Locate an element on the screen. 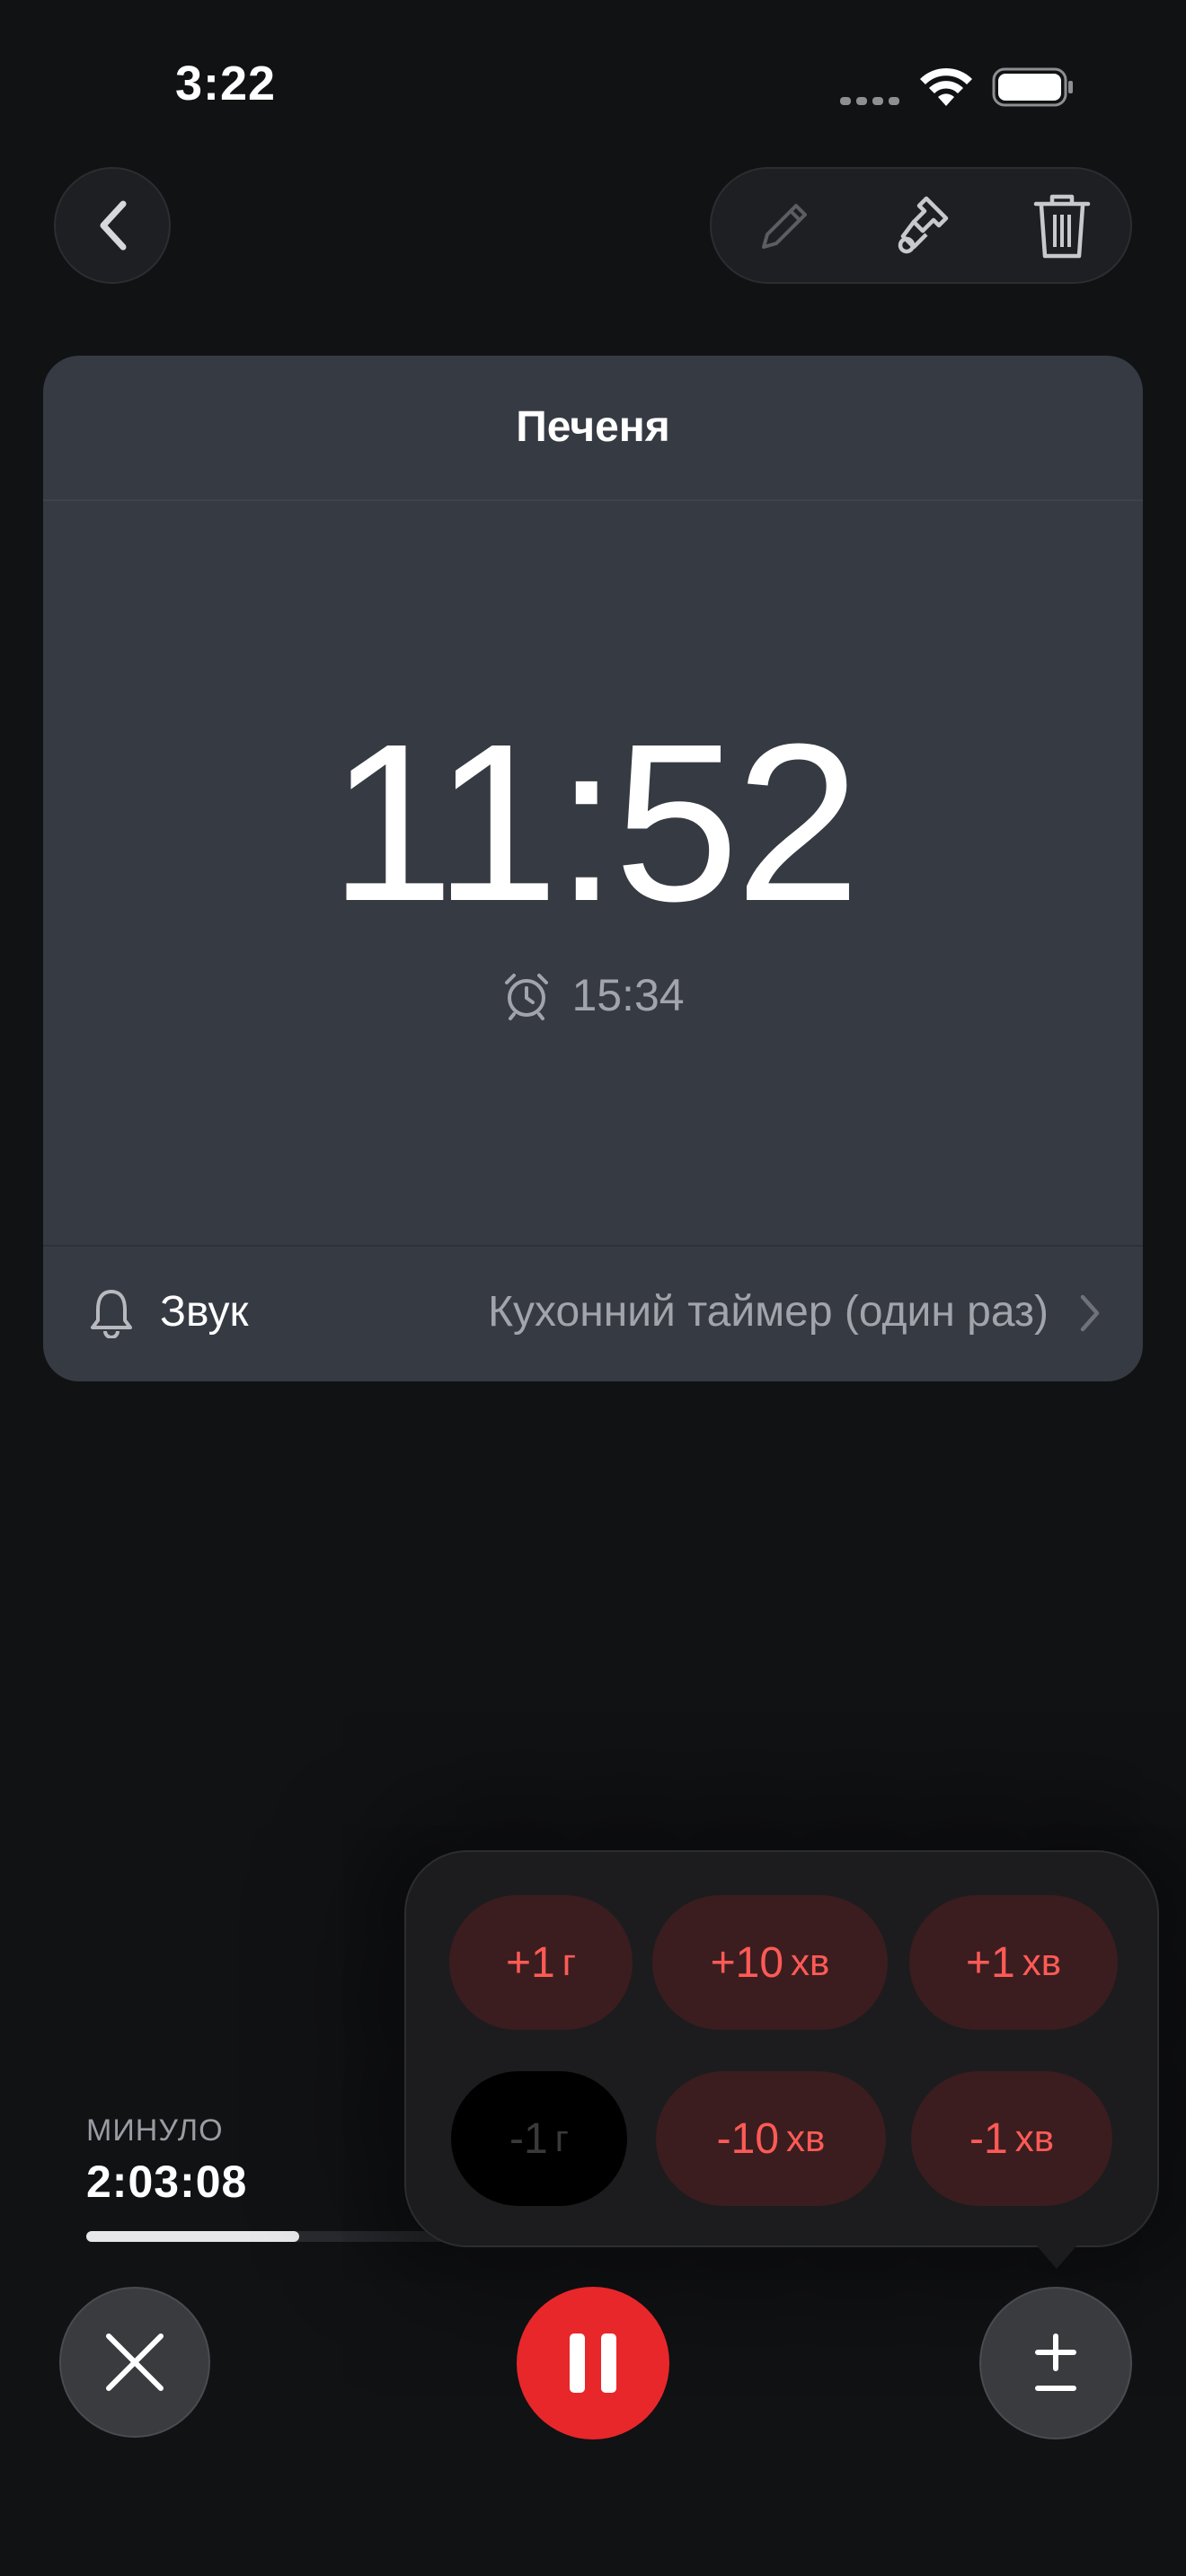  pause-button is located at coordinates (593, 2363).